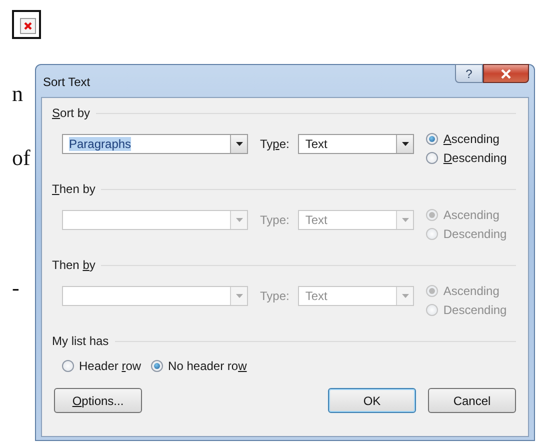  I want to click on document-text: -, so click(16, 288).